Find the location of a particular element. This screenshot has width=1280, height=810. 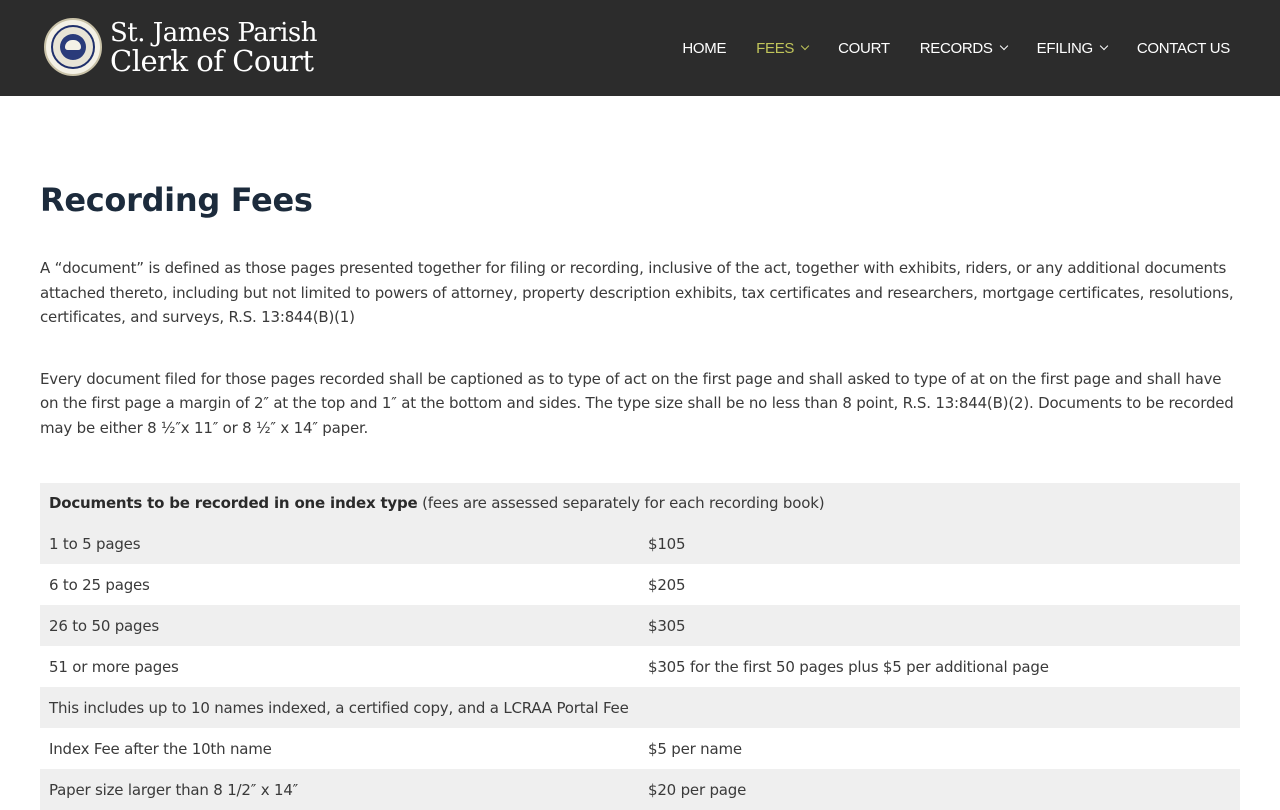

fee-amount: $5 per name is located at coordinates (939, 748).